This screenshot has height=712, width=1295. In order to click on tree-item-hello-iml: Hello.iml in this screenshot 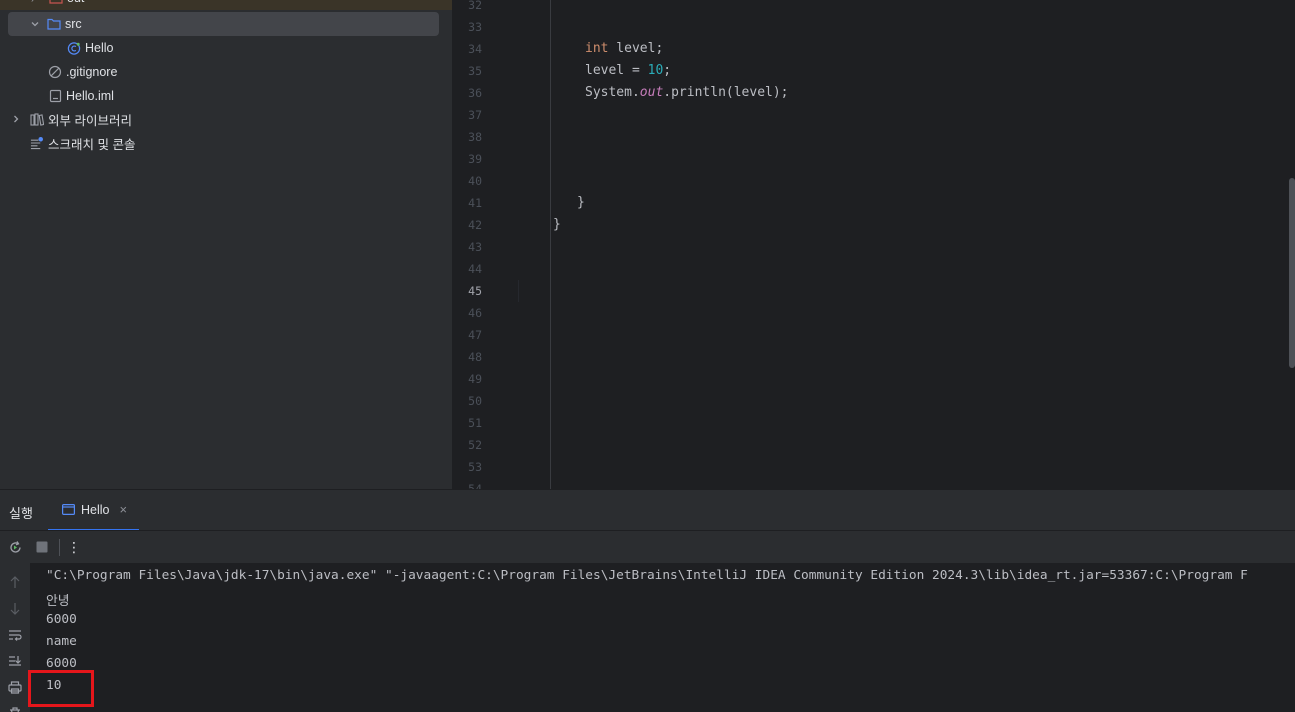, I will do `click(81, 96)`.